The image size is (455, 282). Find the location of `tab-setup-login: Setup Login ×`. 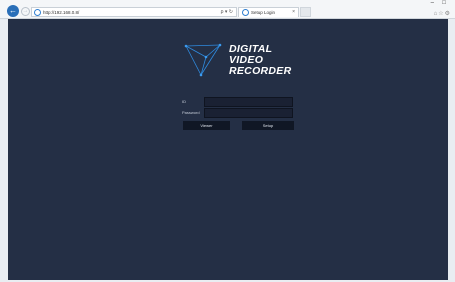

tab-setup-login: Setup Login × is located at coordinates (268, 12).